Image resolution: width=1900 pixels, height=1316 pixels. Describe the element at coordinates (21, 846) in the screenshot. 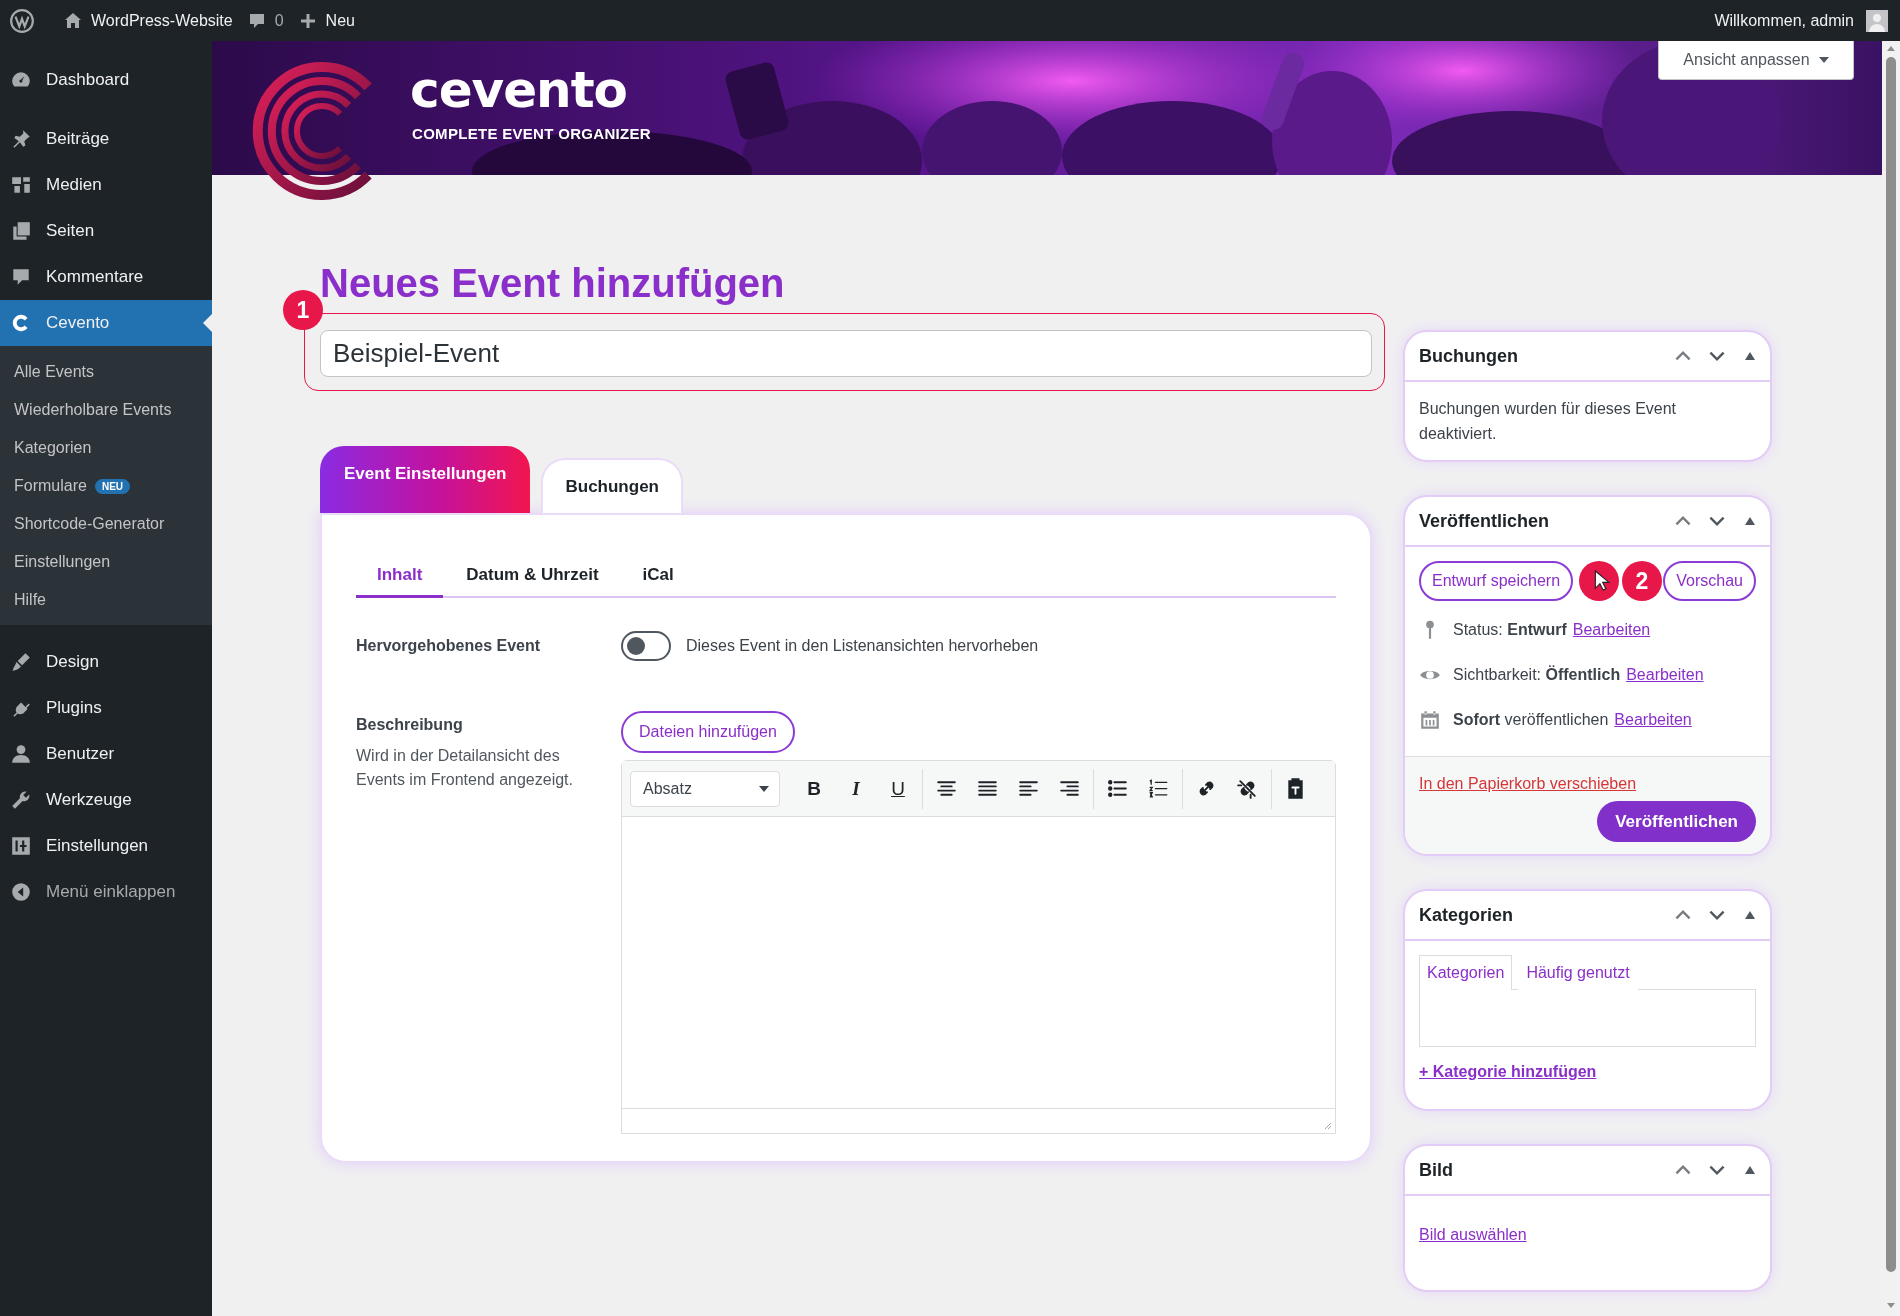

I see `sliders-icon` at that location.